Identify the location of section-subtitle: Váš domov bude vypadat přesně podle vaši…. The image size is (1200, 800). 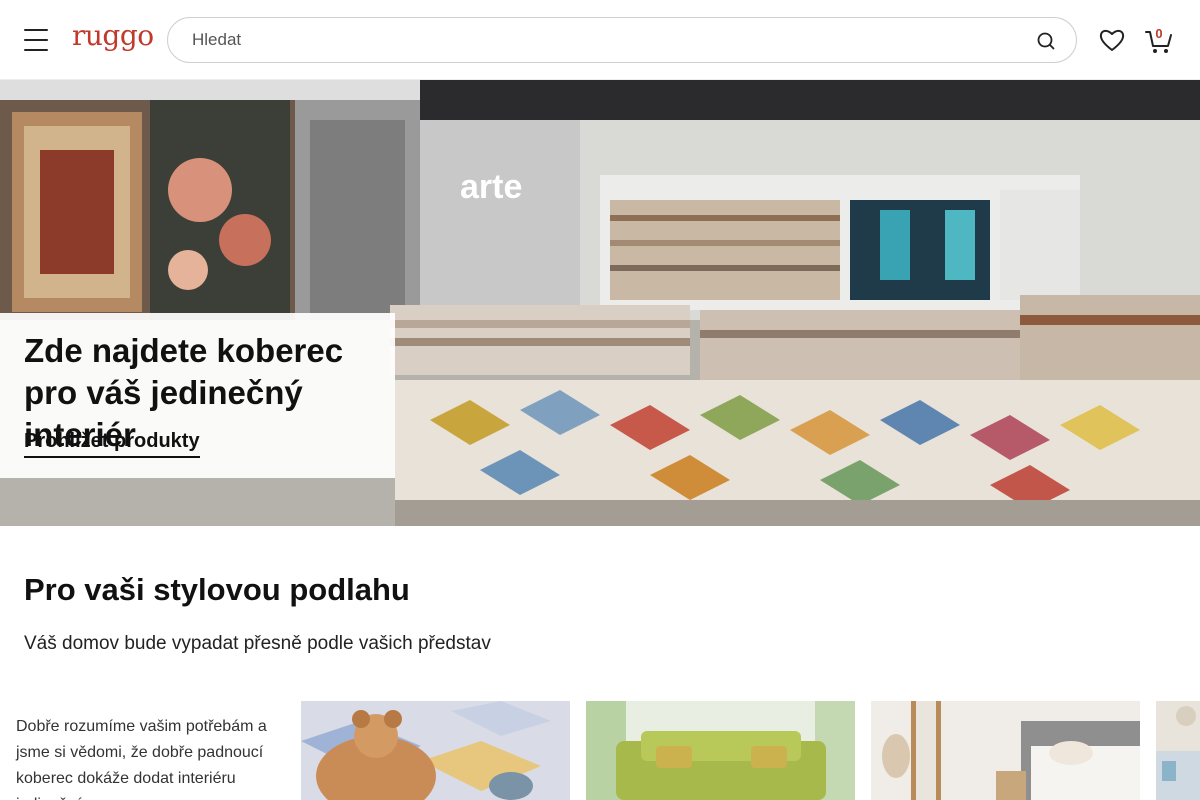
(257, 643).